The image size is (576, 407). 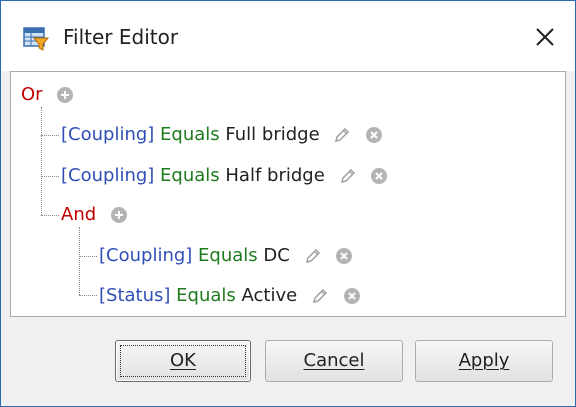 I want to click on group-operator: Or, so click(x=32, y=94).